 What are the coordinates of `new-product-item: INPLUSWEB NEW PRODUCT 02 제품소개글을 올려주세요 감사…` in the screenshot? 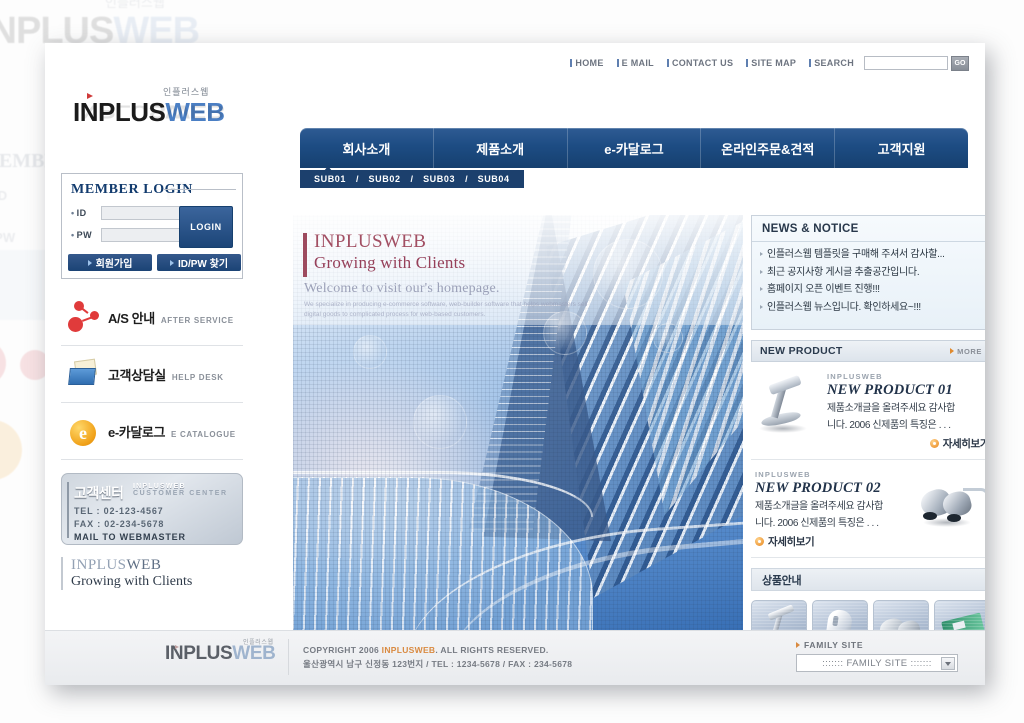 It's located at (868, 509).